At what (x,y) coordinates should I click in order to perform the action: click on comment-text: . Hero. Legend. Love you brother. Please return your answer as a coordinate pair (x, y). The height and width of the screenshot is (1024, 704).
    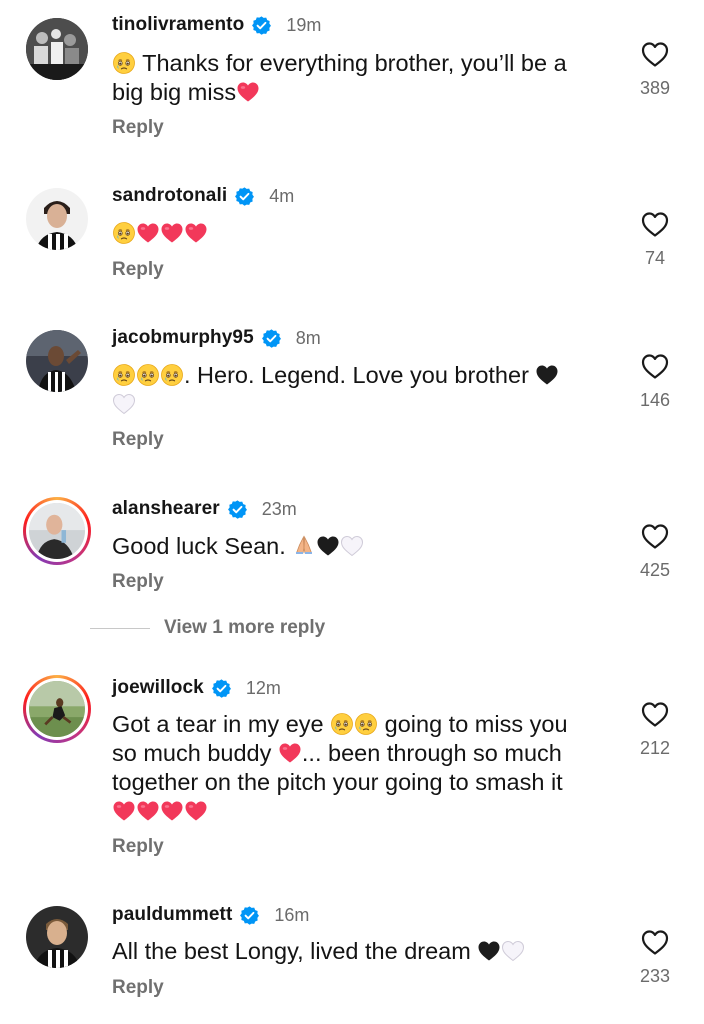
    Looking at the image, I should click on (367, 390).